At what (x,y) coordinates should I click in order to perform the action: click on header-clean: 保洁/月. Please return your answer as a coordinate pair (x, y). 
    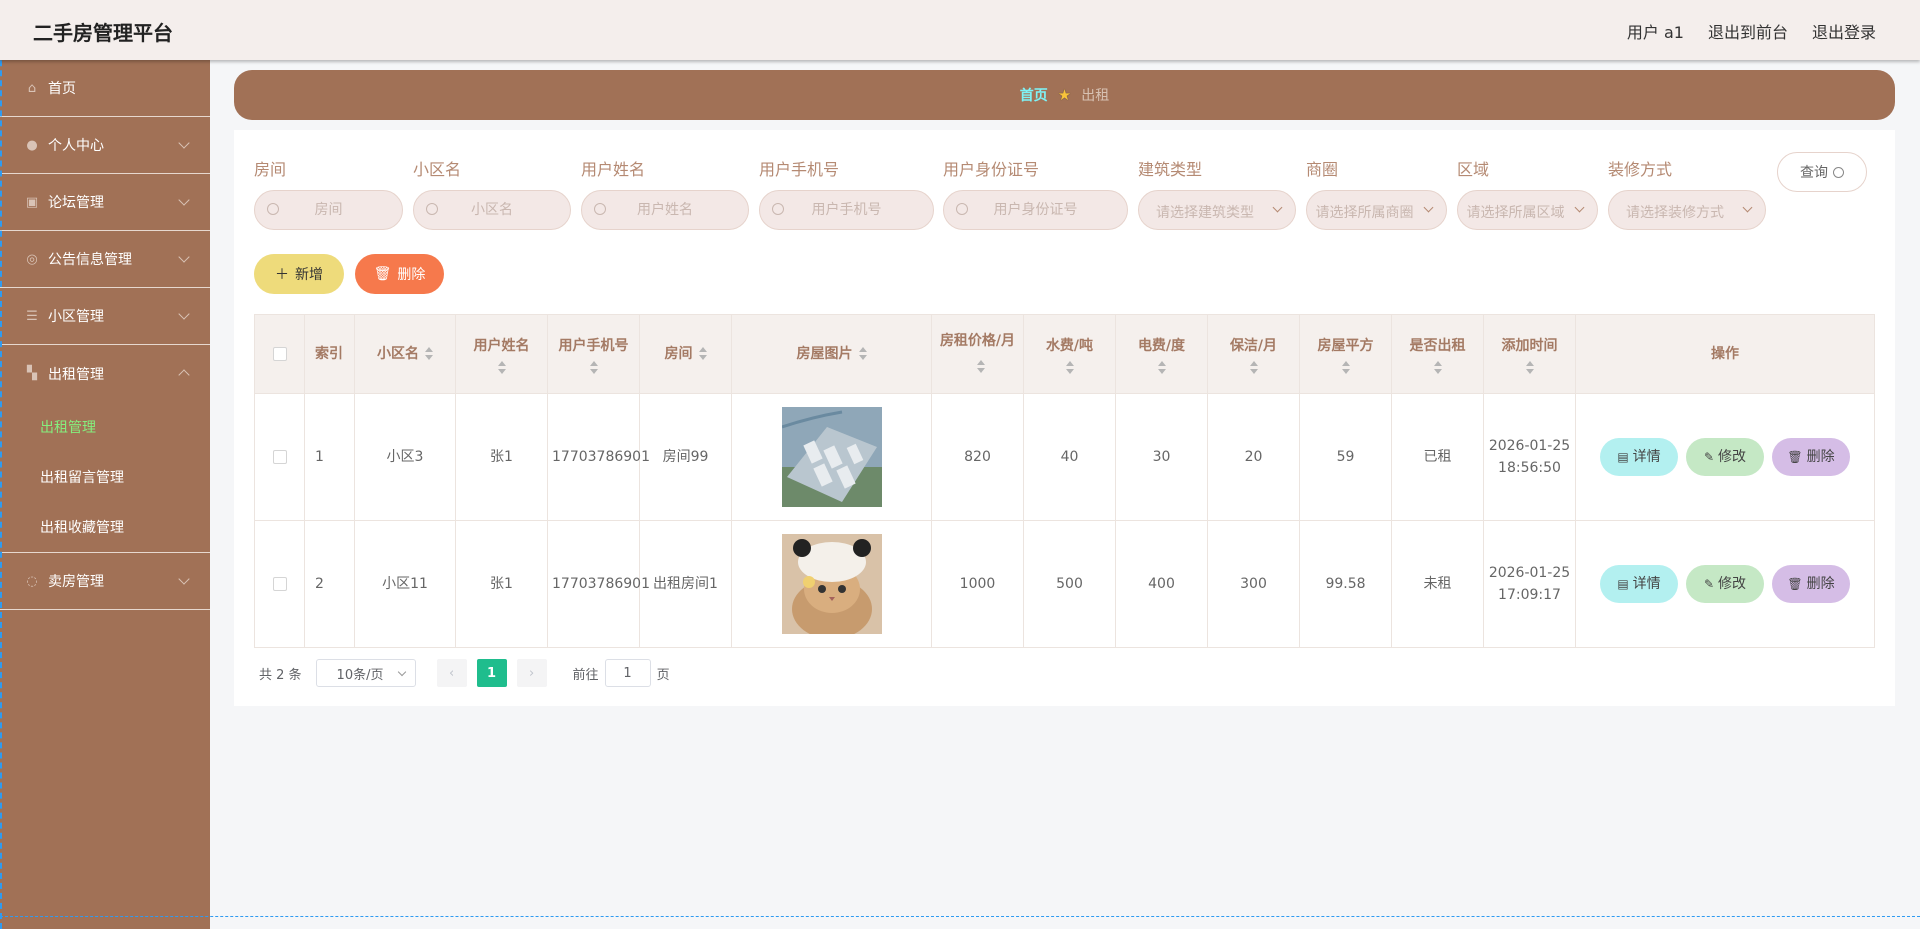
    Looking at the image, I should click on (1253, 354).